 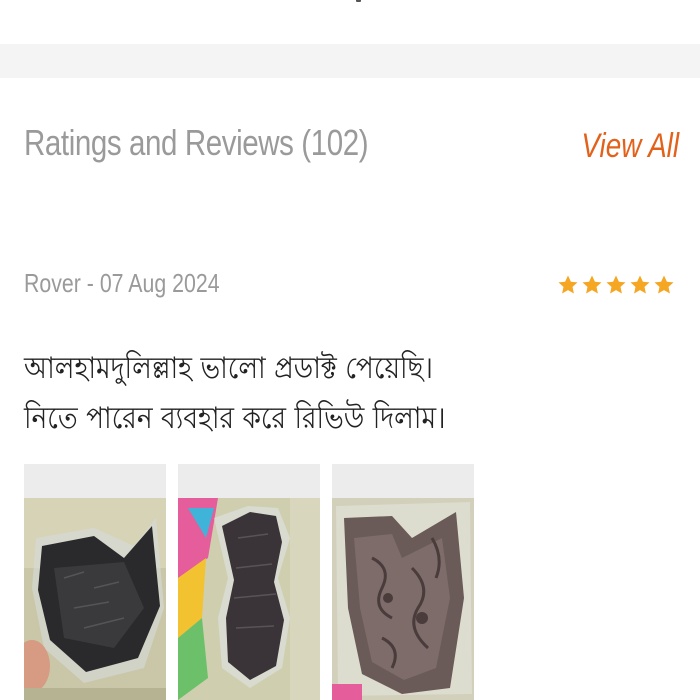 What do you see at coordinates (235, 418) in the screenshot?
I see `review-text-line: নিতে পারেন ব্যবহার করে রিভিউ দিলাম।` at bounding box center [235, 418].